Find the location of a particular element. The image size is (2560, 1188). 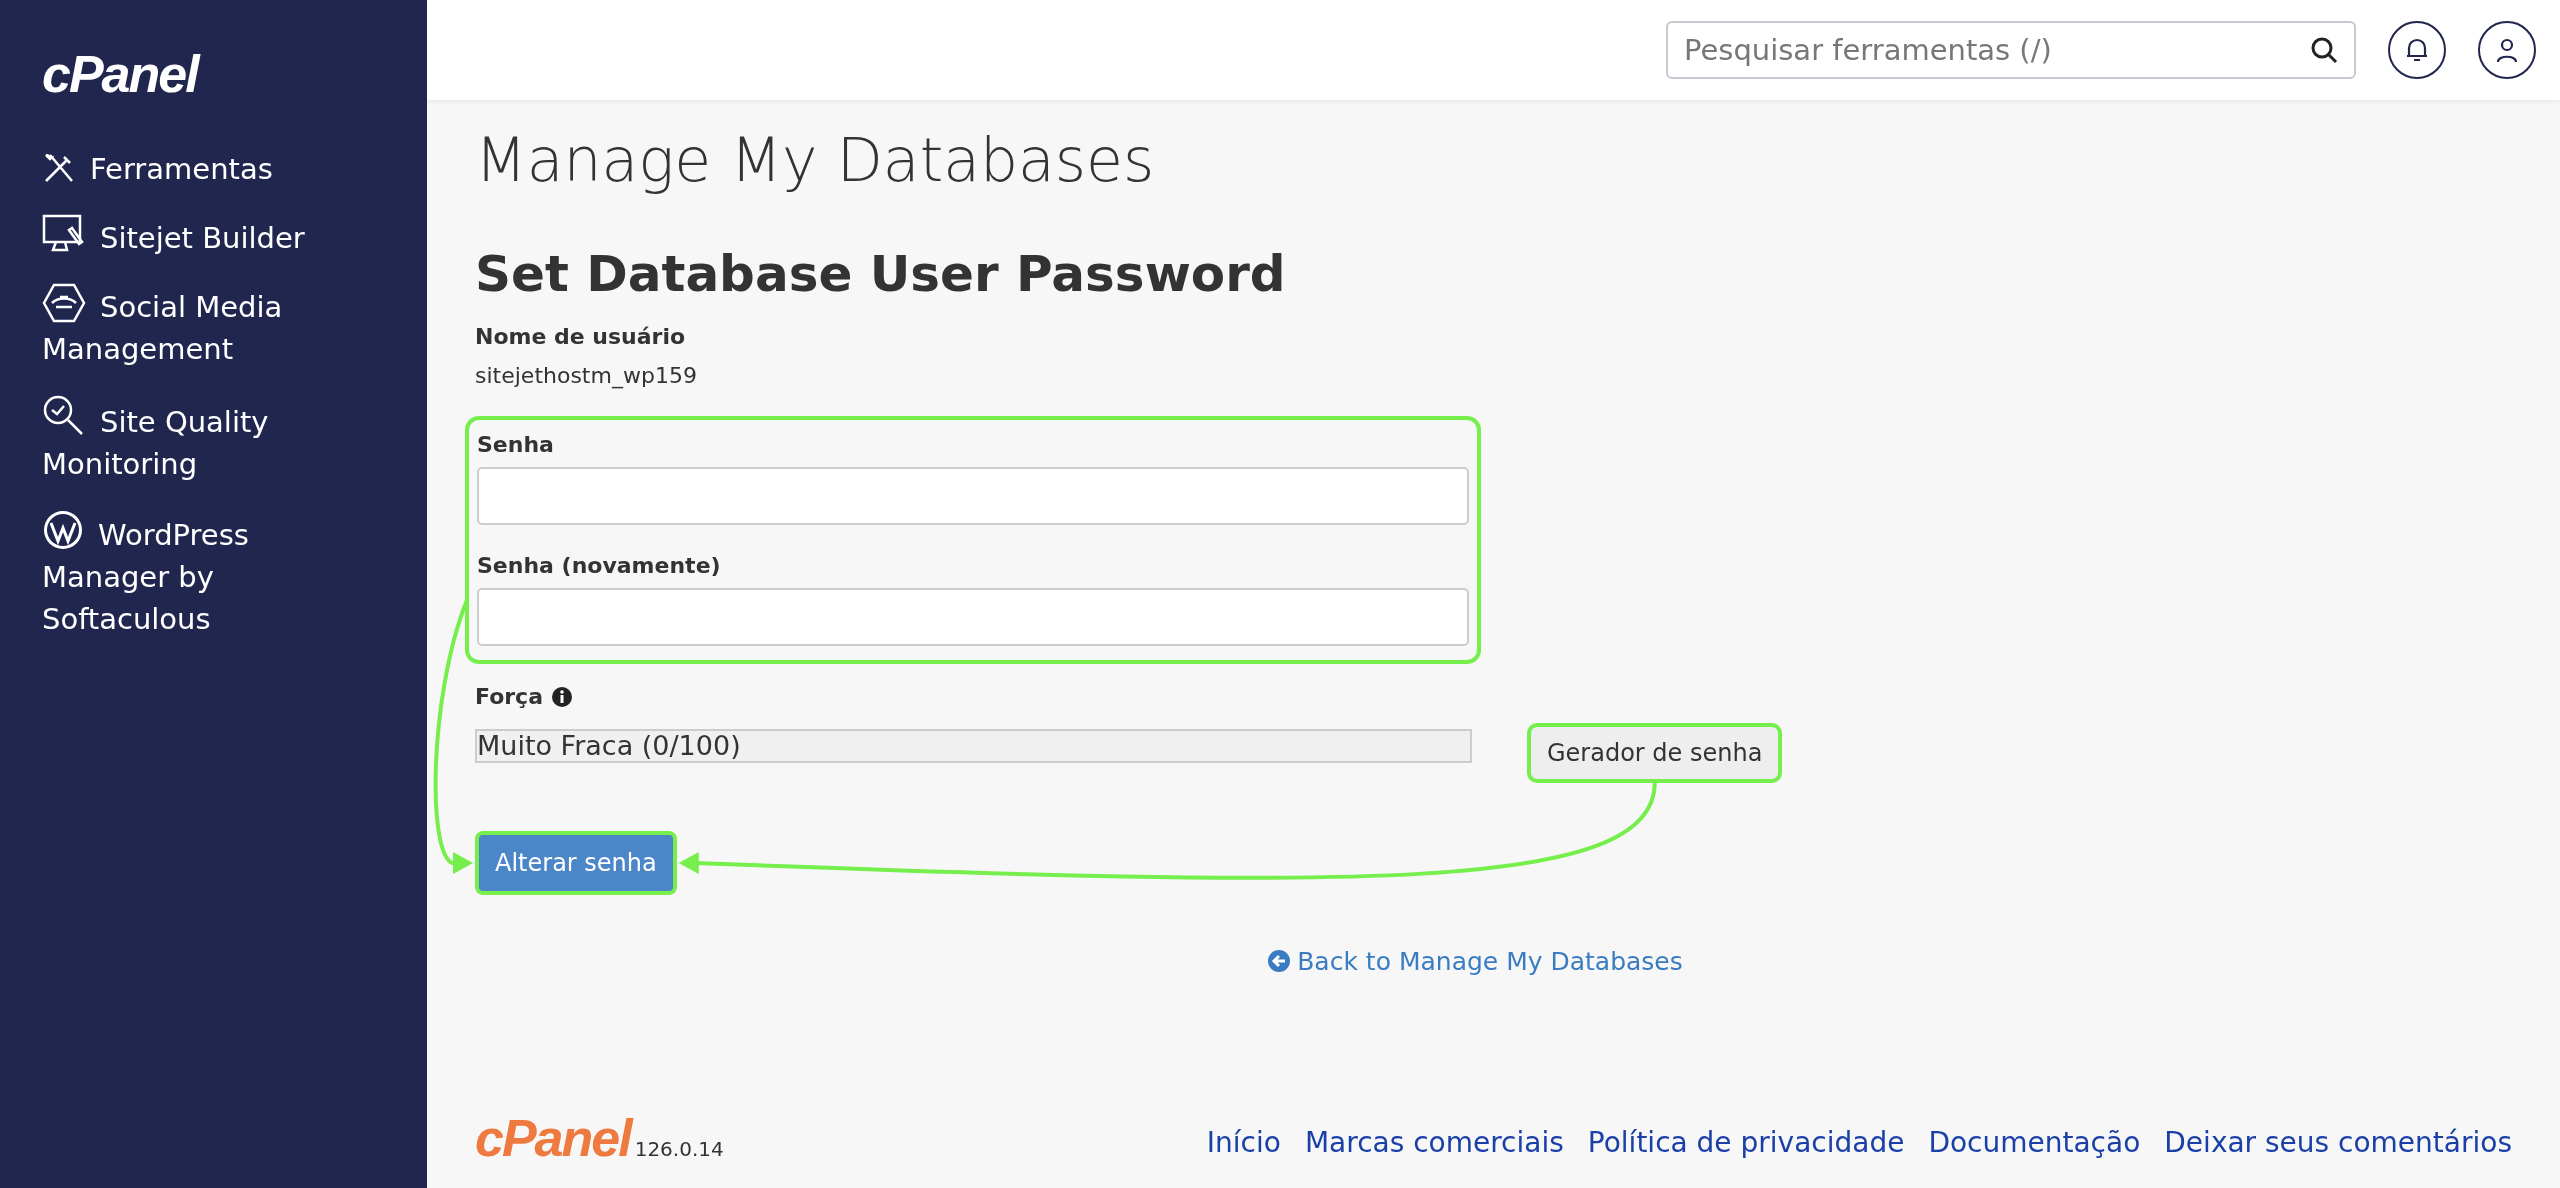

logo: cPanel is located at coordinates (121, 74).